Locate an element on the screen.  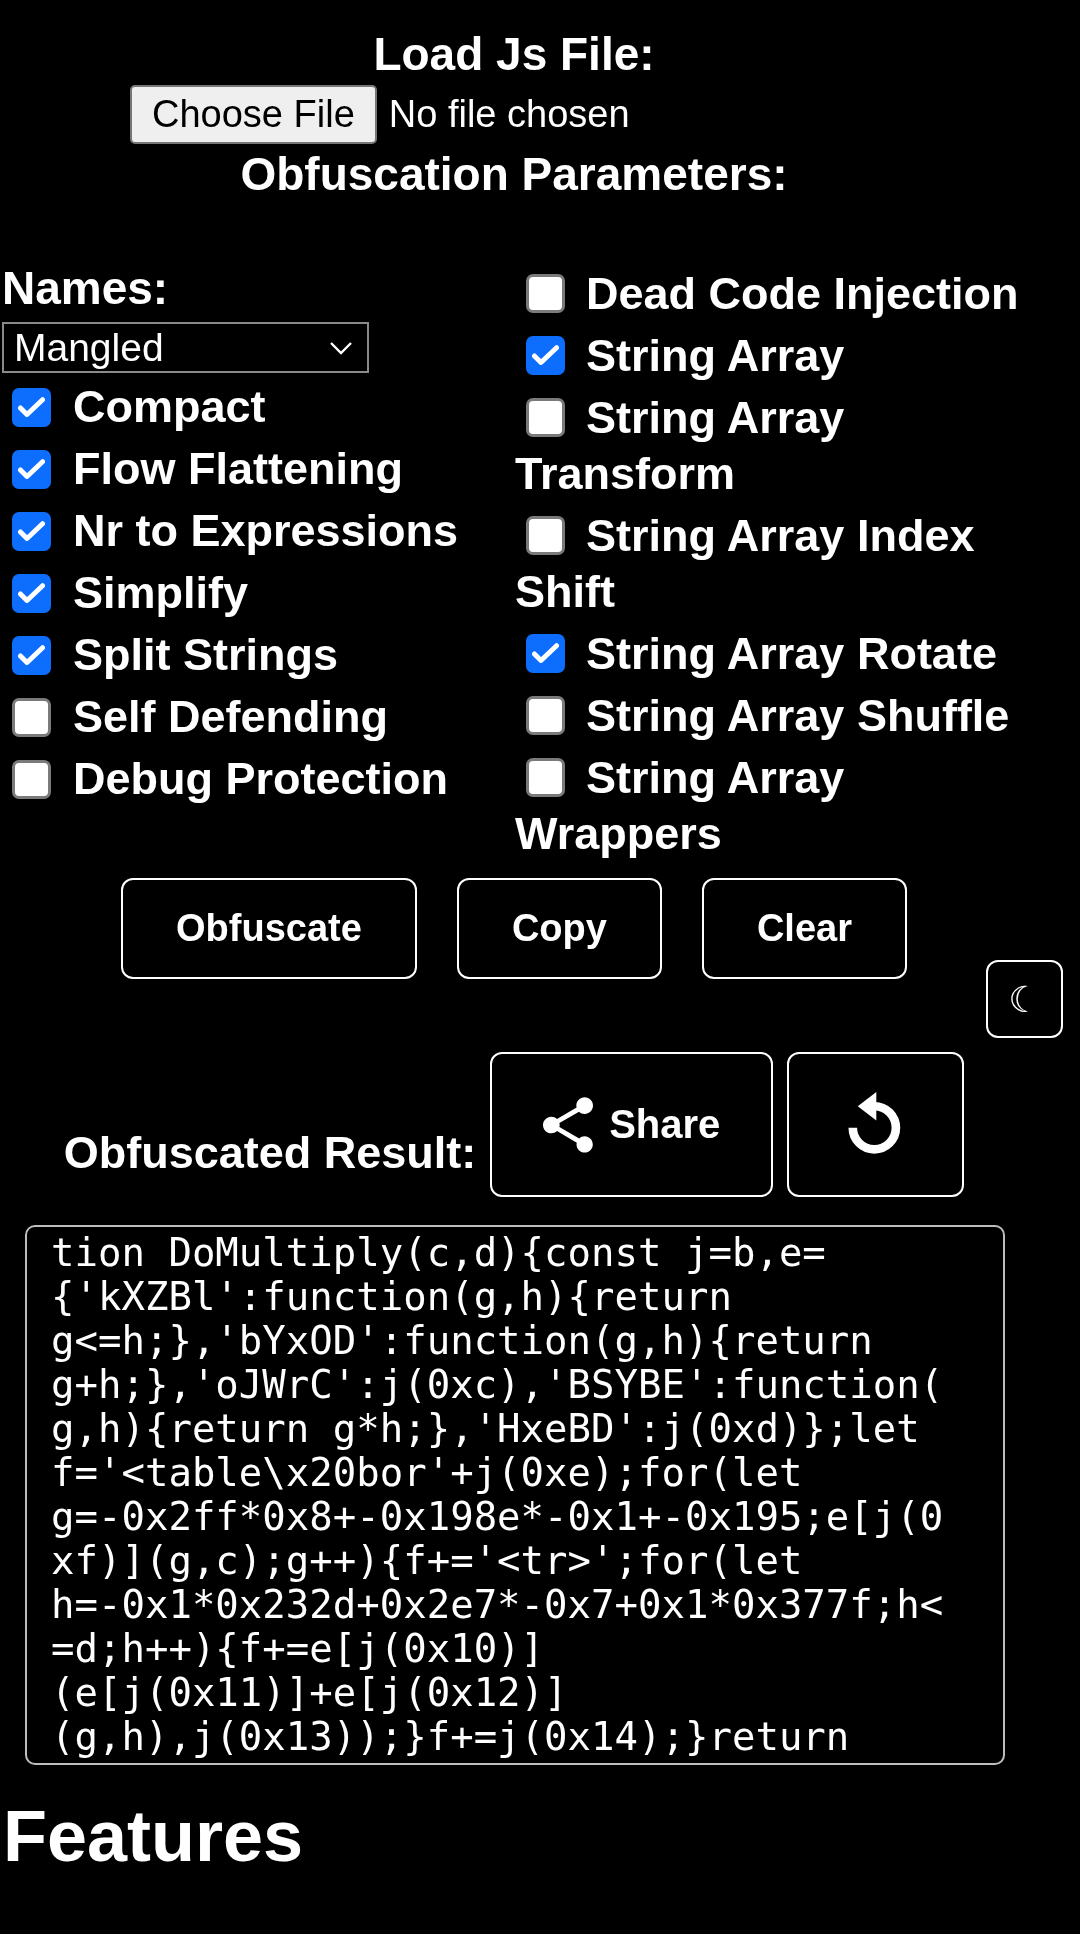
share-button: Share is located at coordinates (632, 1124).